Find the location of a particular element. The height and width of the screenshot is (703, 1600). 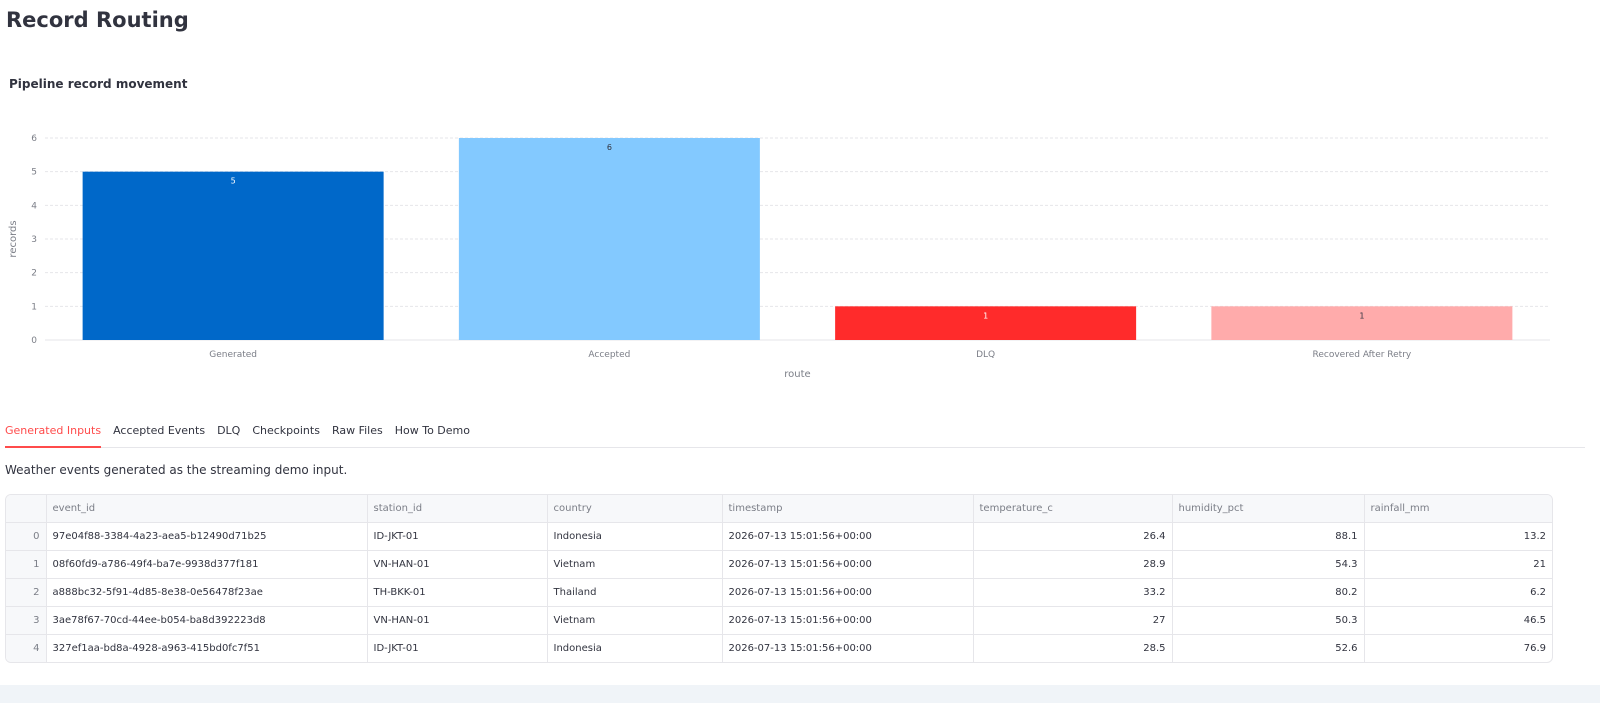

table-cell: 3ae78f67-70cd-44ee-b054-ba8d392223d8 is located at coordinates (207, 620).